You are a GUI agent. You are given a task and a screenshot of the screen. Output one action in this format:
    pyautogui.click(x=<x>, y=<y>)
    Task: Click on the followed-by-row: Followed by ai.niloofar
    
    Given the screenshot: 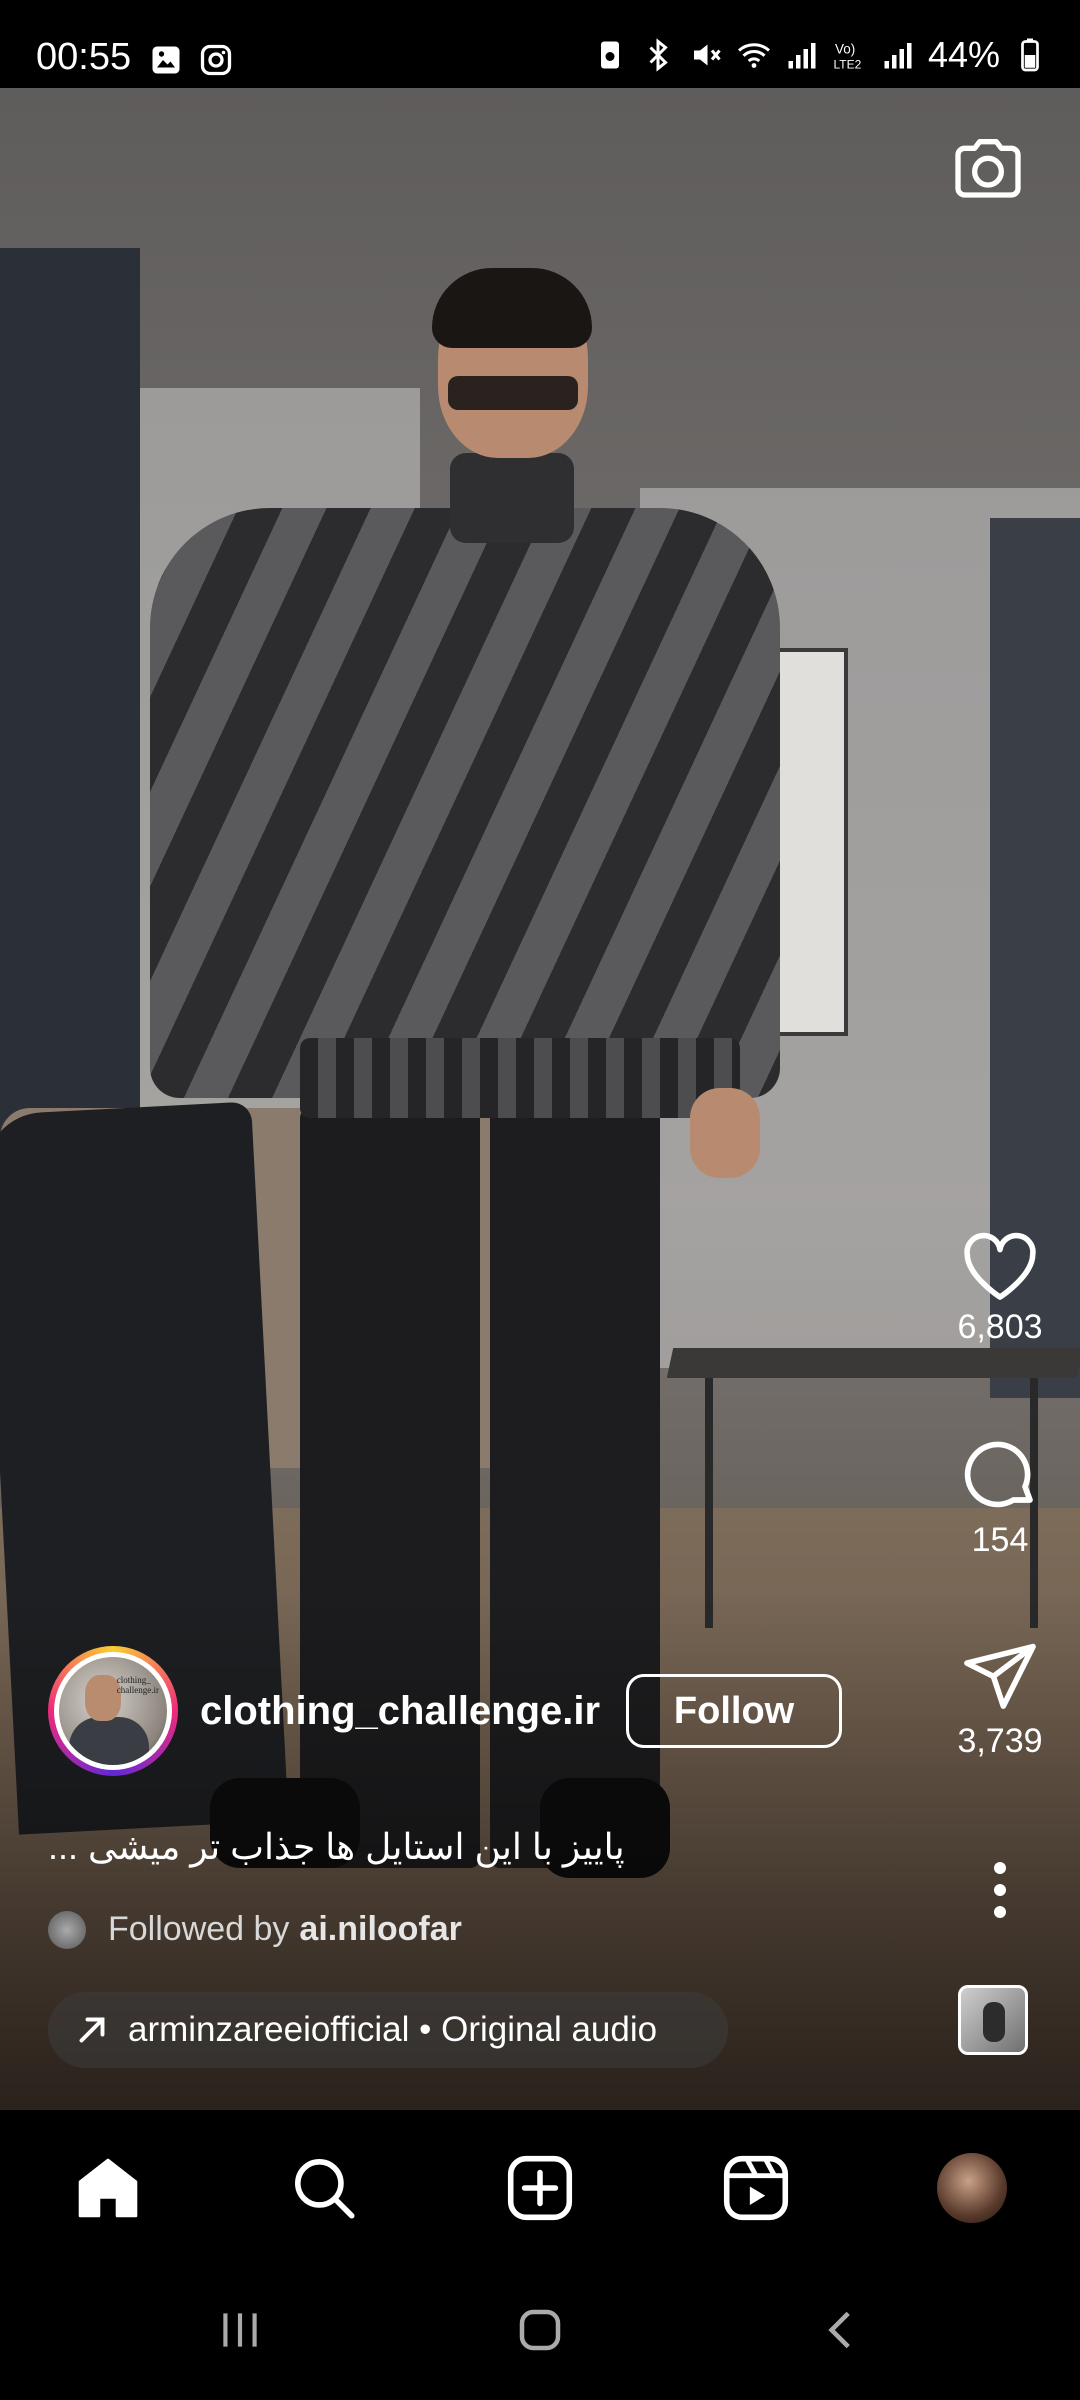 What is the action you would take?
    pyautogui.click(x=255, y=1929)
    